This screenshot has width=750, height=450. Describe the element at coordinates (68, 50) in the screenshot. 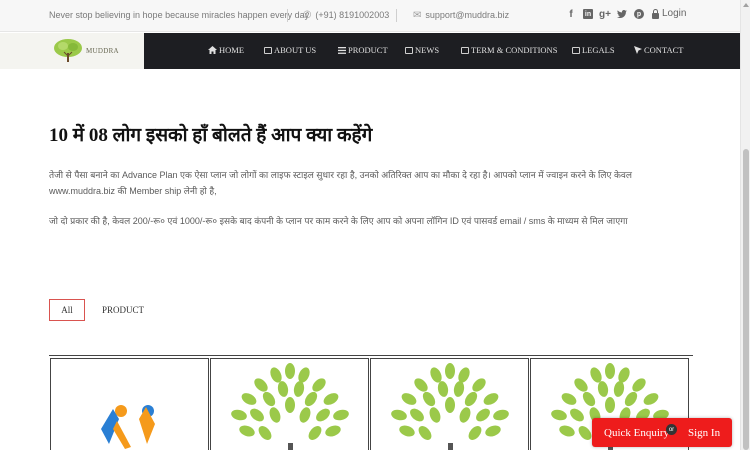

I see `tree-logo-icon` at that location.